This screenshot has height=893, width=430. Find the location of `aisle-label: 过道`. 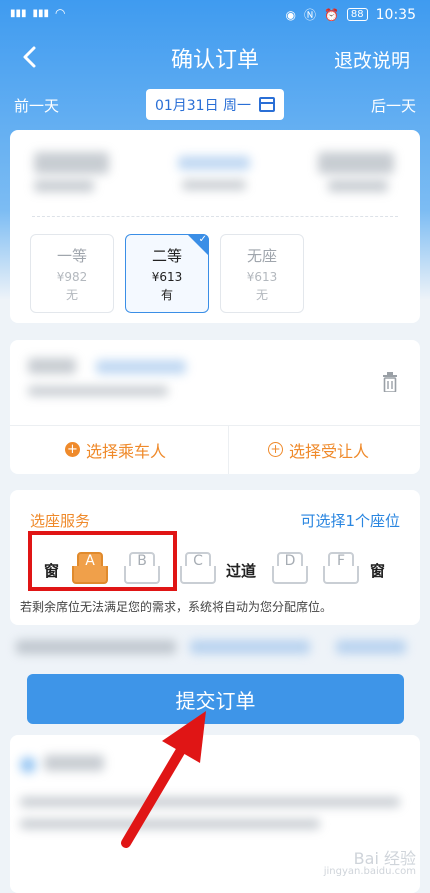

aisle-label: 过道 is located at coordinates (241, 571).